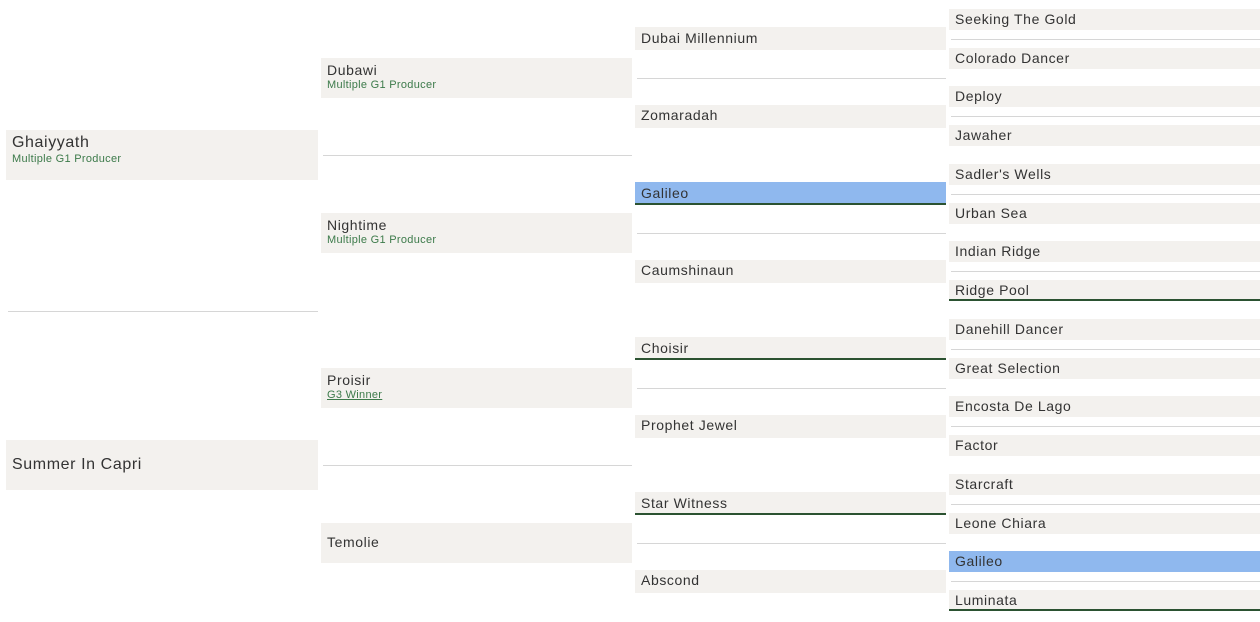 The width and height of the screenshot is (1260, 622). I want to click on horse-colorado-dancer: Colorado Dancer, so click(1104, 58).